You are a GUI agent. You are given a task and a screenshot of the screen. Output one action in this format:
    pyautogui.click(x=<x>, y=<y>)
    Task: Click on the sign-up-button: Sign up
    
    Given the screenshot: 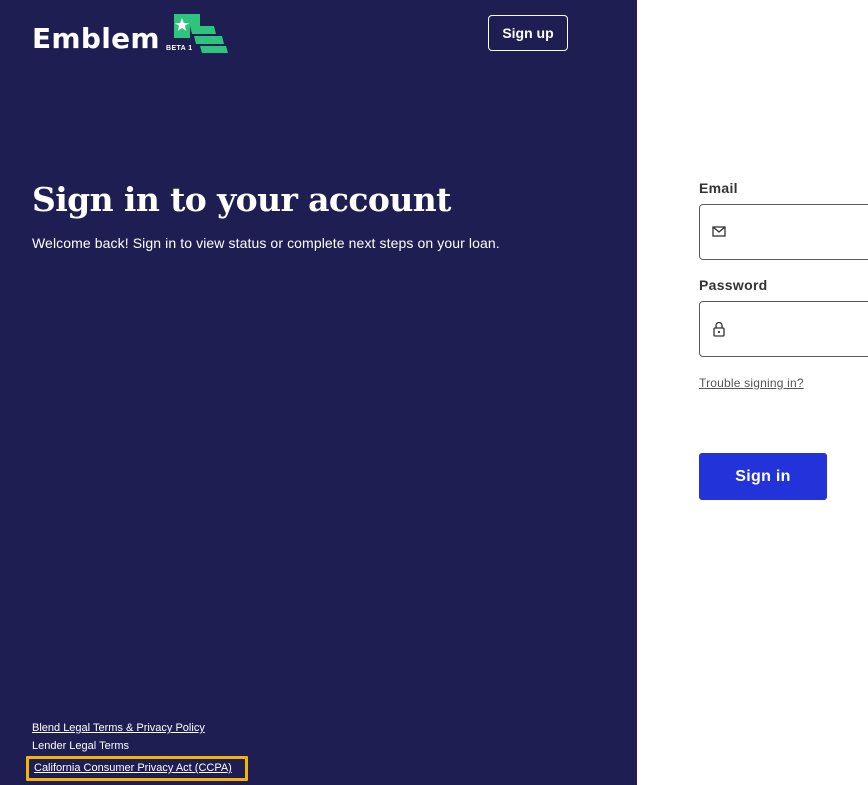 What is the action you would take?
    pyautogui.click(x=528, y=33)
    